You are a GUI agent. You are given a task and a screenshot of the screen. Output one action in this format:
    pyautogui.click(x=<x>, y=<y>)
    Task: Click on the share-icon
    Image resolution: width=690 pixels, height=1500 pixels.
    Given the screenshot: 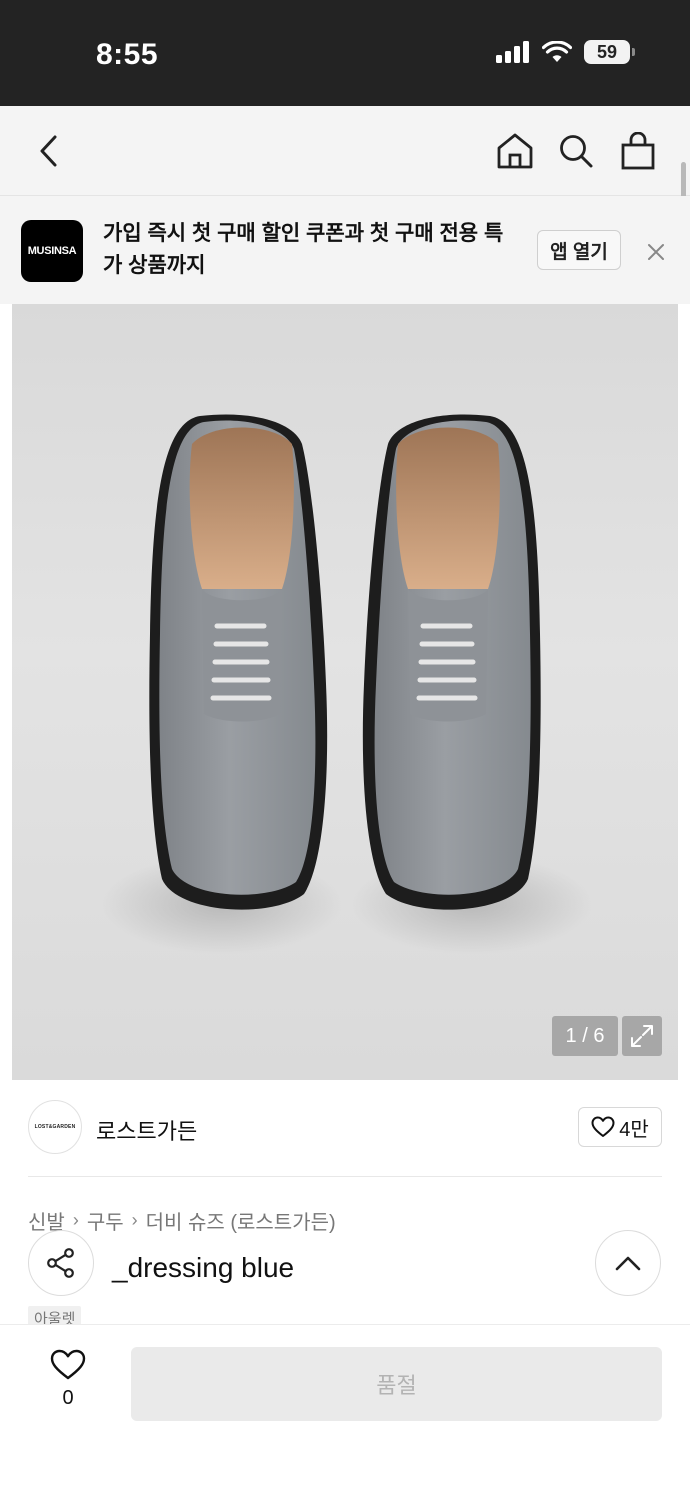 What is the action you would take?
    pyautogui.click(x=60, y=1263)
    